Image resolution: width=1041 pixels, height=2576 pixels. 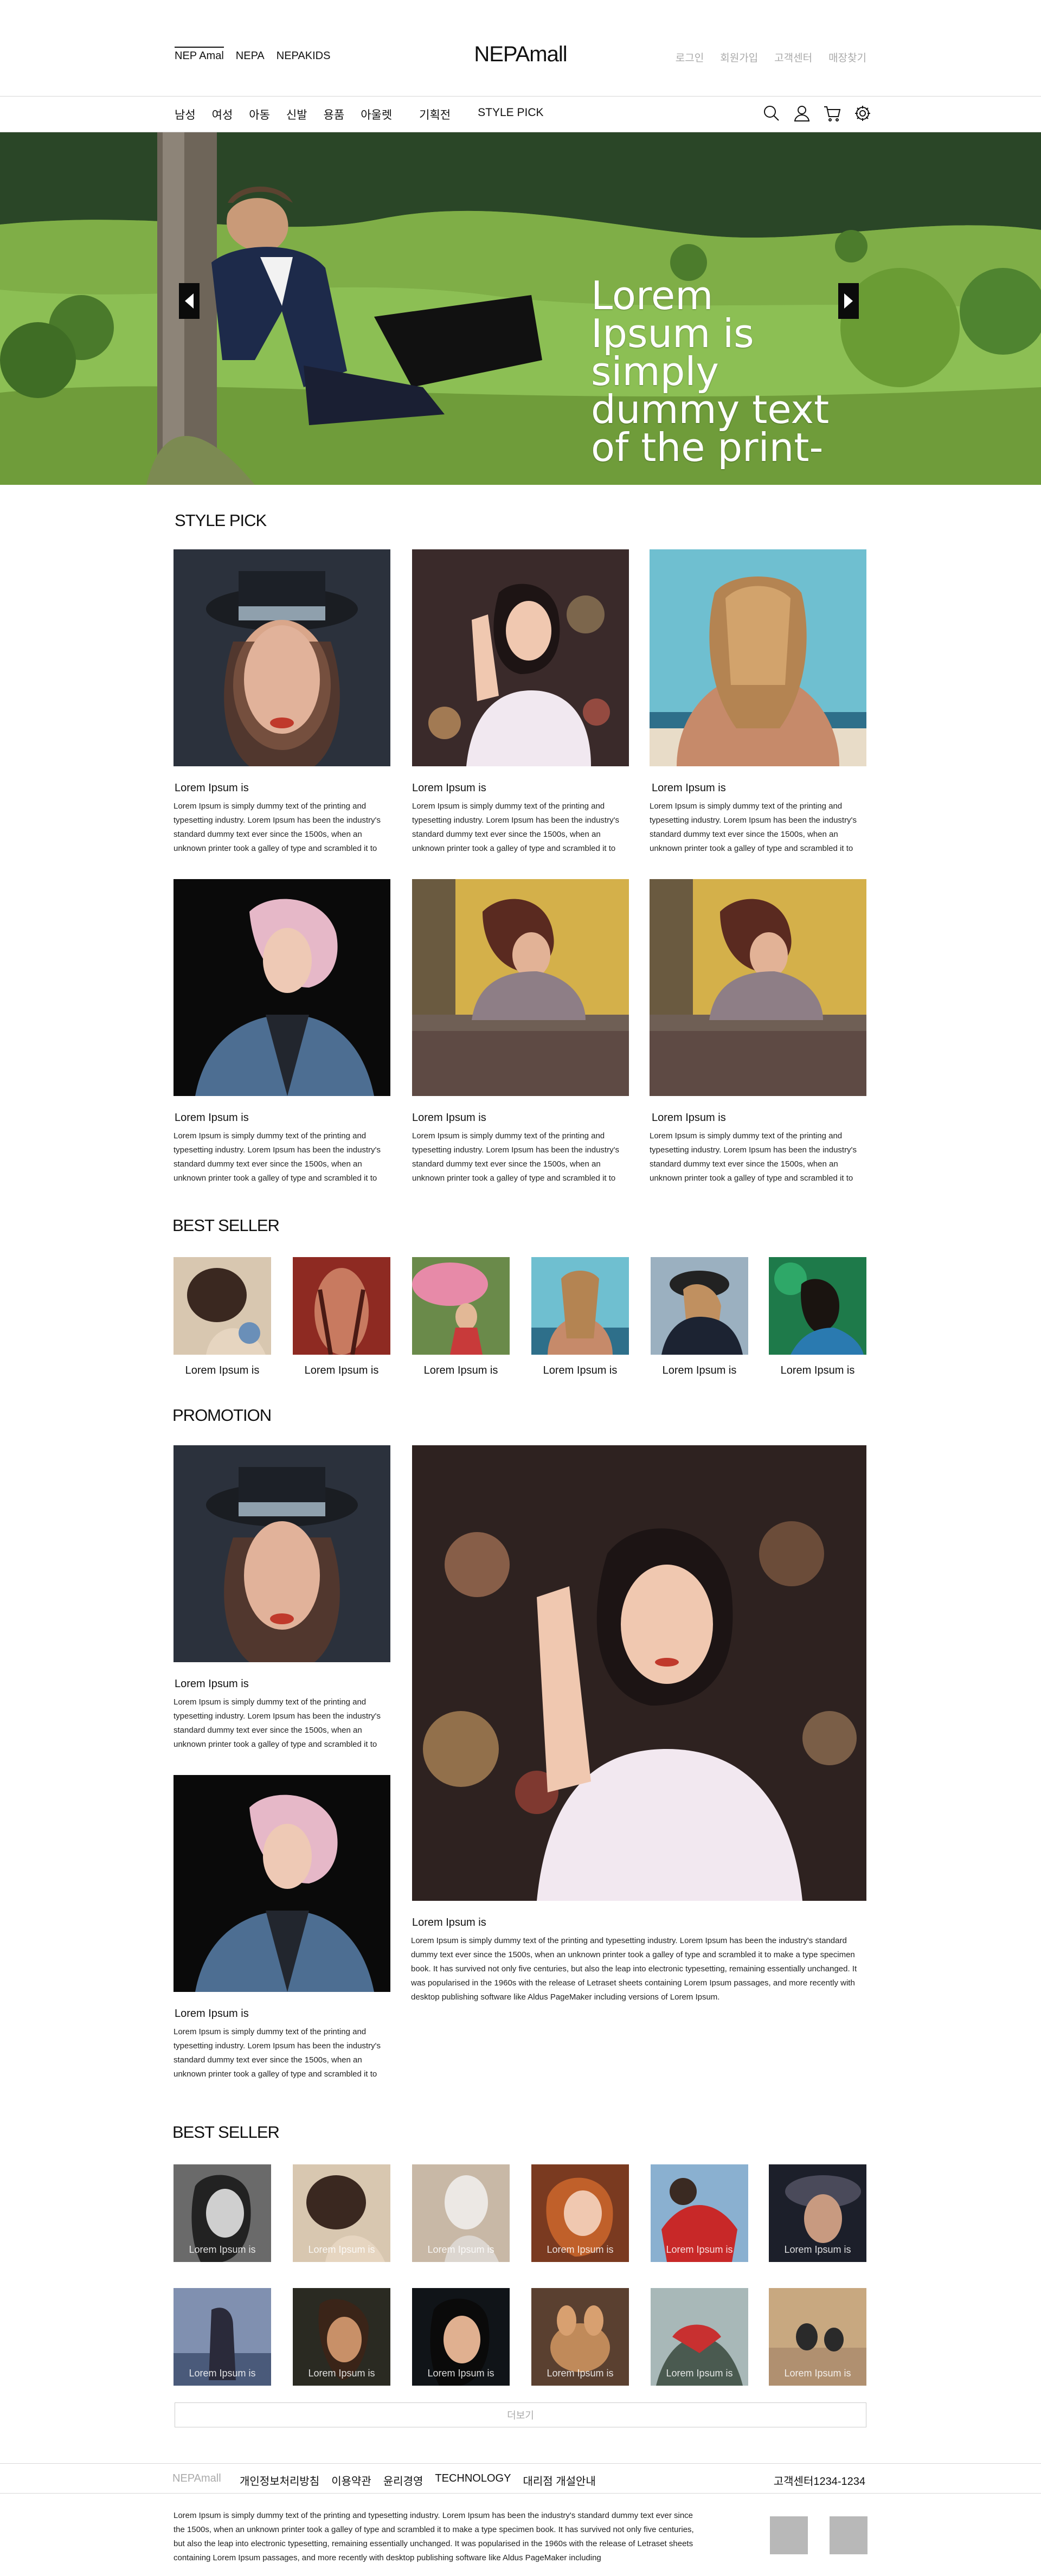 What do you see at coordinates (279, 2480) in the screenshot?
I see `footer-link-privacy: 개인정보처리방침` at bounding box center [279, 2480].